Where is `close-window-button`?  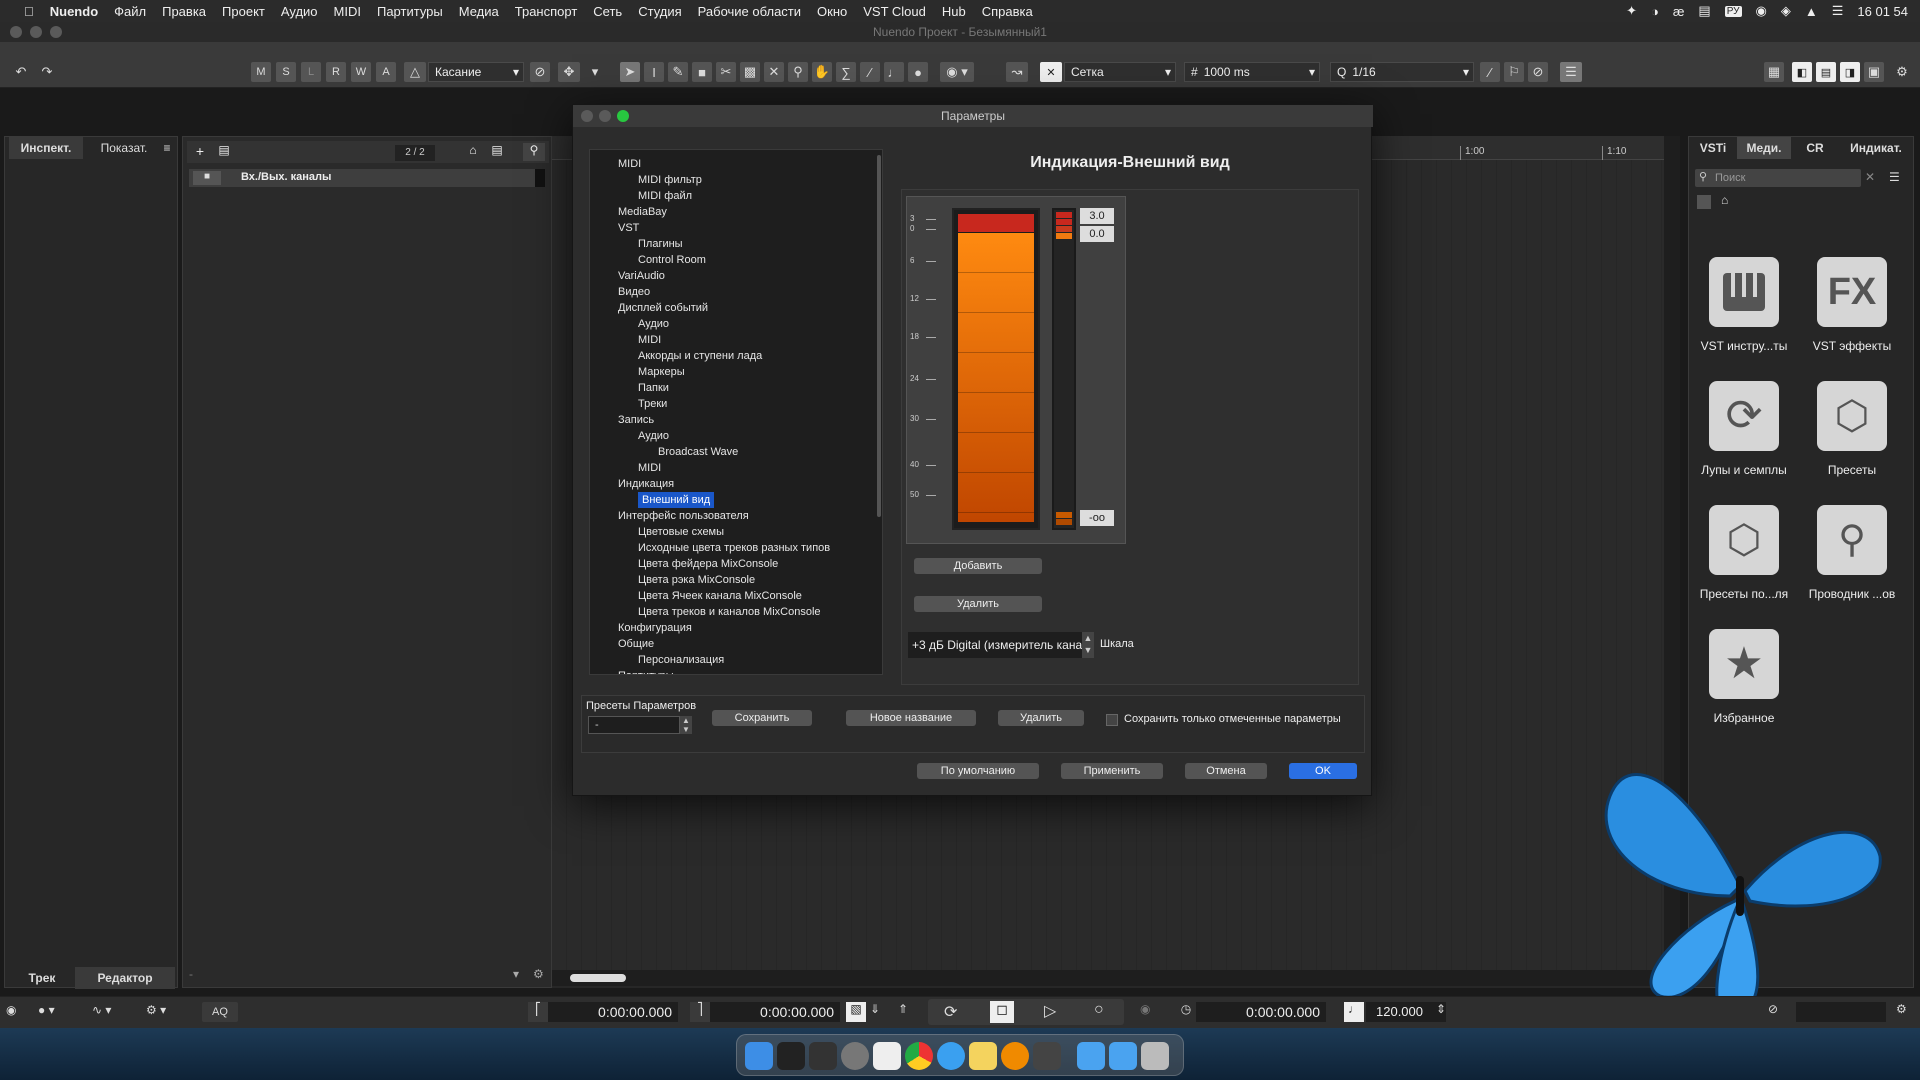
close-window-button is located at coordinates (587, 116).